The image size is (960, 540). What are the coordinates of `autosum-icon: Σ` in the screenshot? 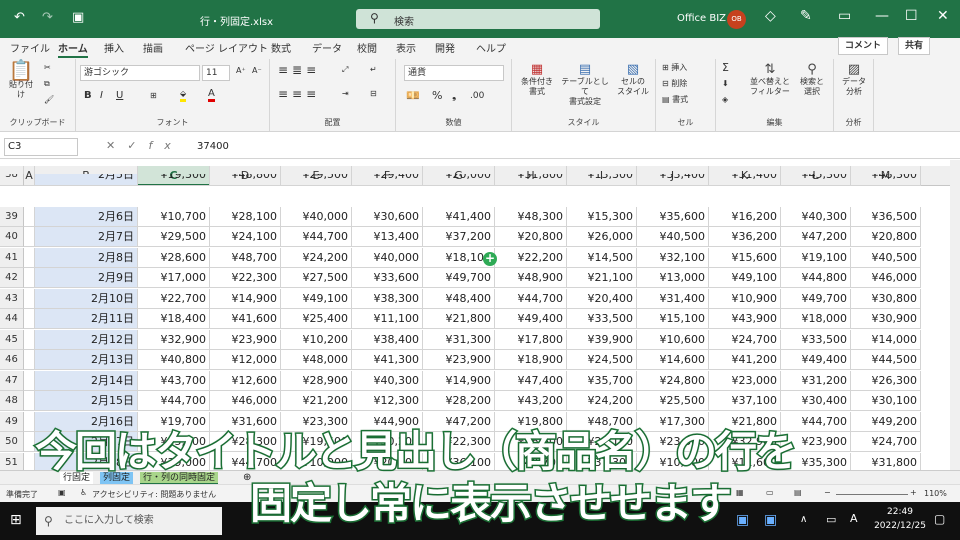 It's located at (725, 67).